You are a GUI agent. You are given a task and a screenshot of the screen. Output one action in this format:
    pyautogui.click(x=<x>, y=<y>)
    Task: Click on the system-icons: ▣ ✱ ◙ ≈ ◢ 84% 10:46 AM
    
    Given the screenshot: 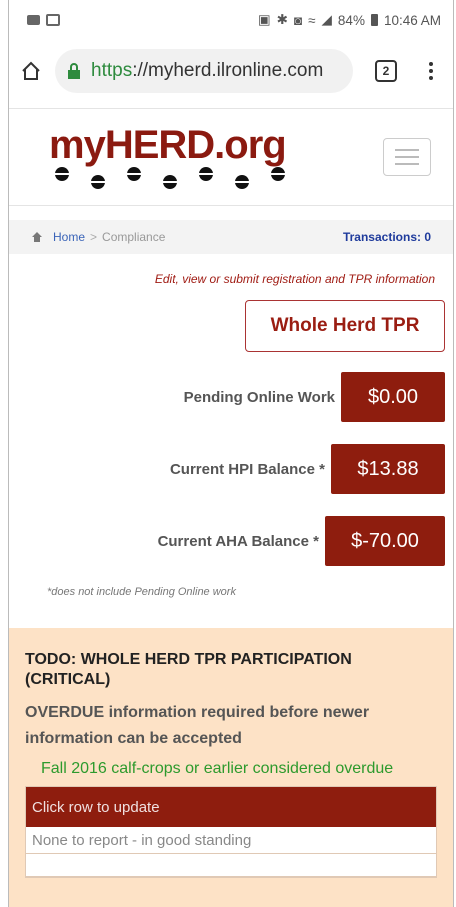 What is the action you would take?
    pyautogui.click(x=349, y=20)
    